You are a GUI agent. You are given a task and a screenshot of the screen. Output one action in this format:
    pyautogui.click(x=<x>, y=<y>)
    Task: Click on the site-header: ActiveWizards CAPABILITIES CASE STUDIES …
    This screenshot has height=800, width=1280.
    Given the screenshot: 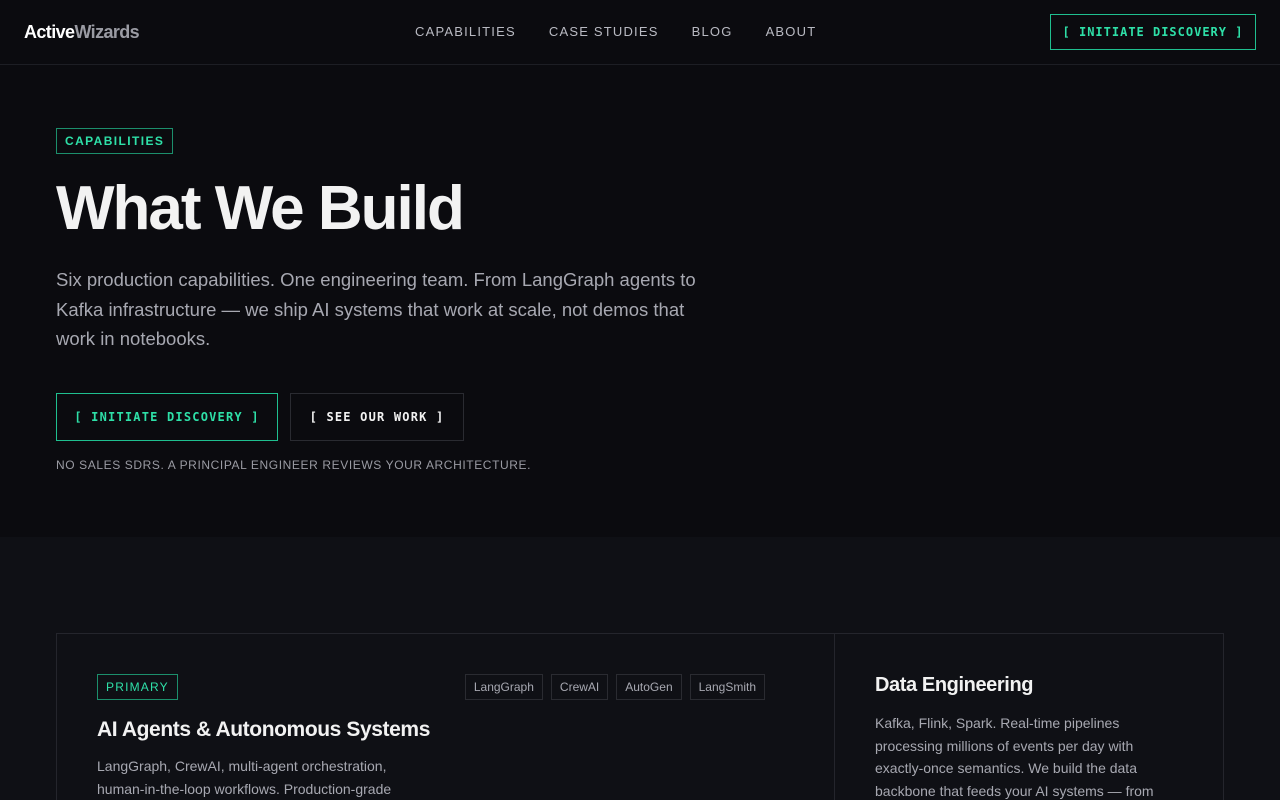 What is the action you would take?
    pyautogui.click(x=640, y=32)
    